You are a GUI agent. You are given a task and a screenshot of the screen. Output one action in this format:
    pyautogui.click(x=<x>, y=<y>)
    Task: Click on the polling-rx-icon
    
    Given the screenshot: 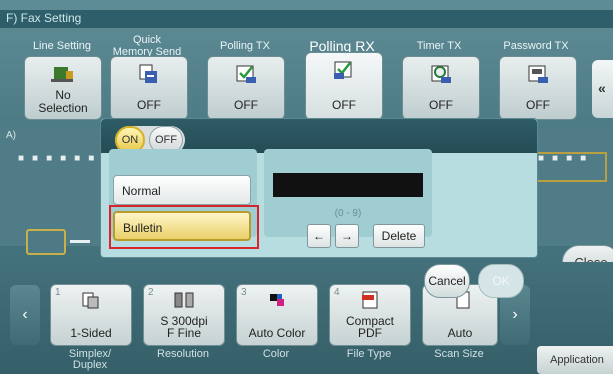 What is the action you would take?
    pyautogui.click(x=343, y=70)
    